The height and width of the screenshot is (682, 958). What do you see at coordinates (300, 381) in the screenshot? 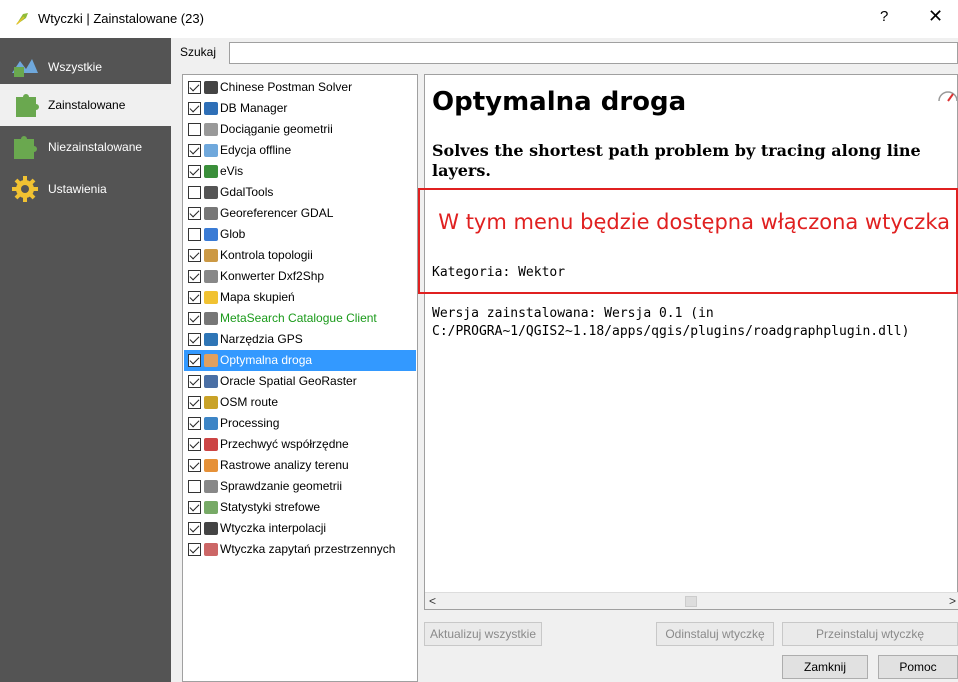
I see `list-item: Oracle Spatial GeoRaster` at bounding box center [300, 381].